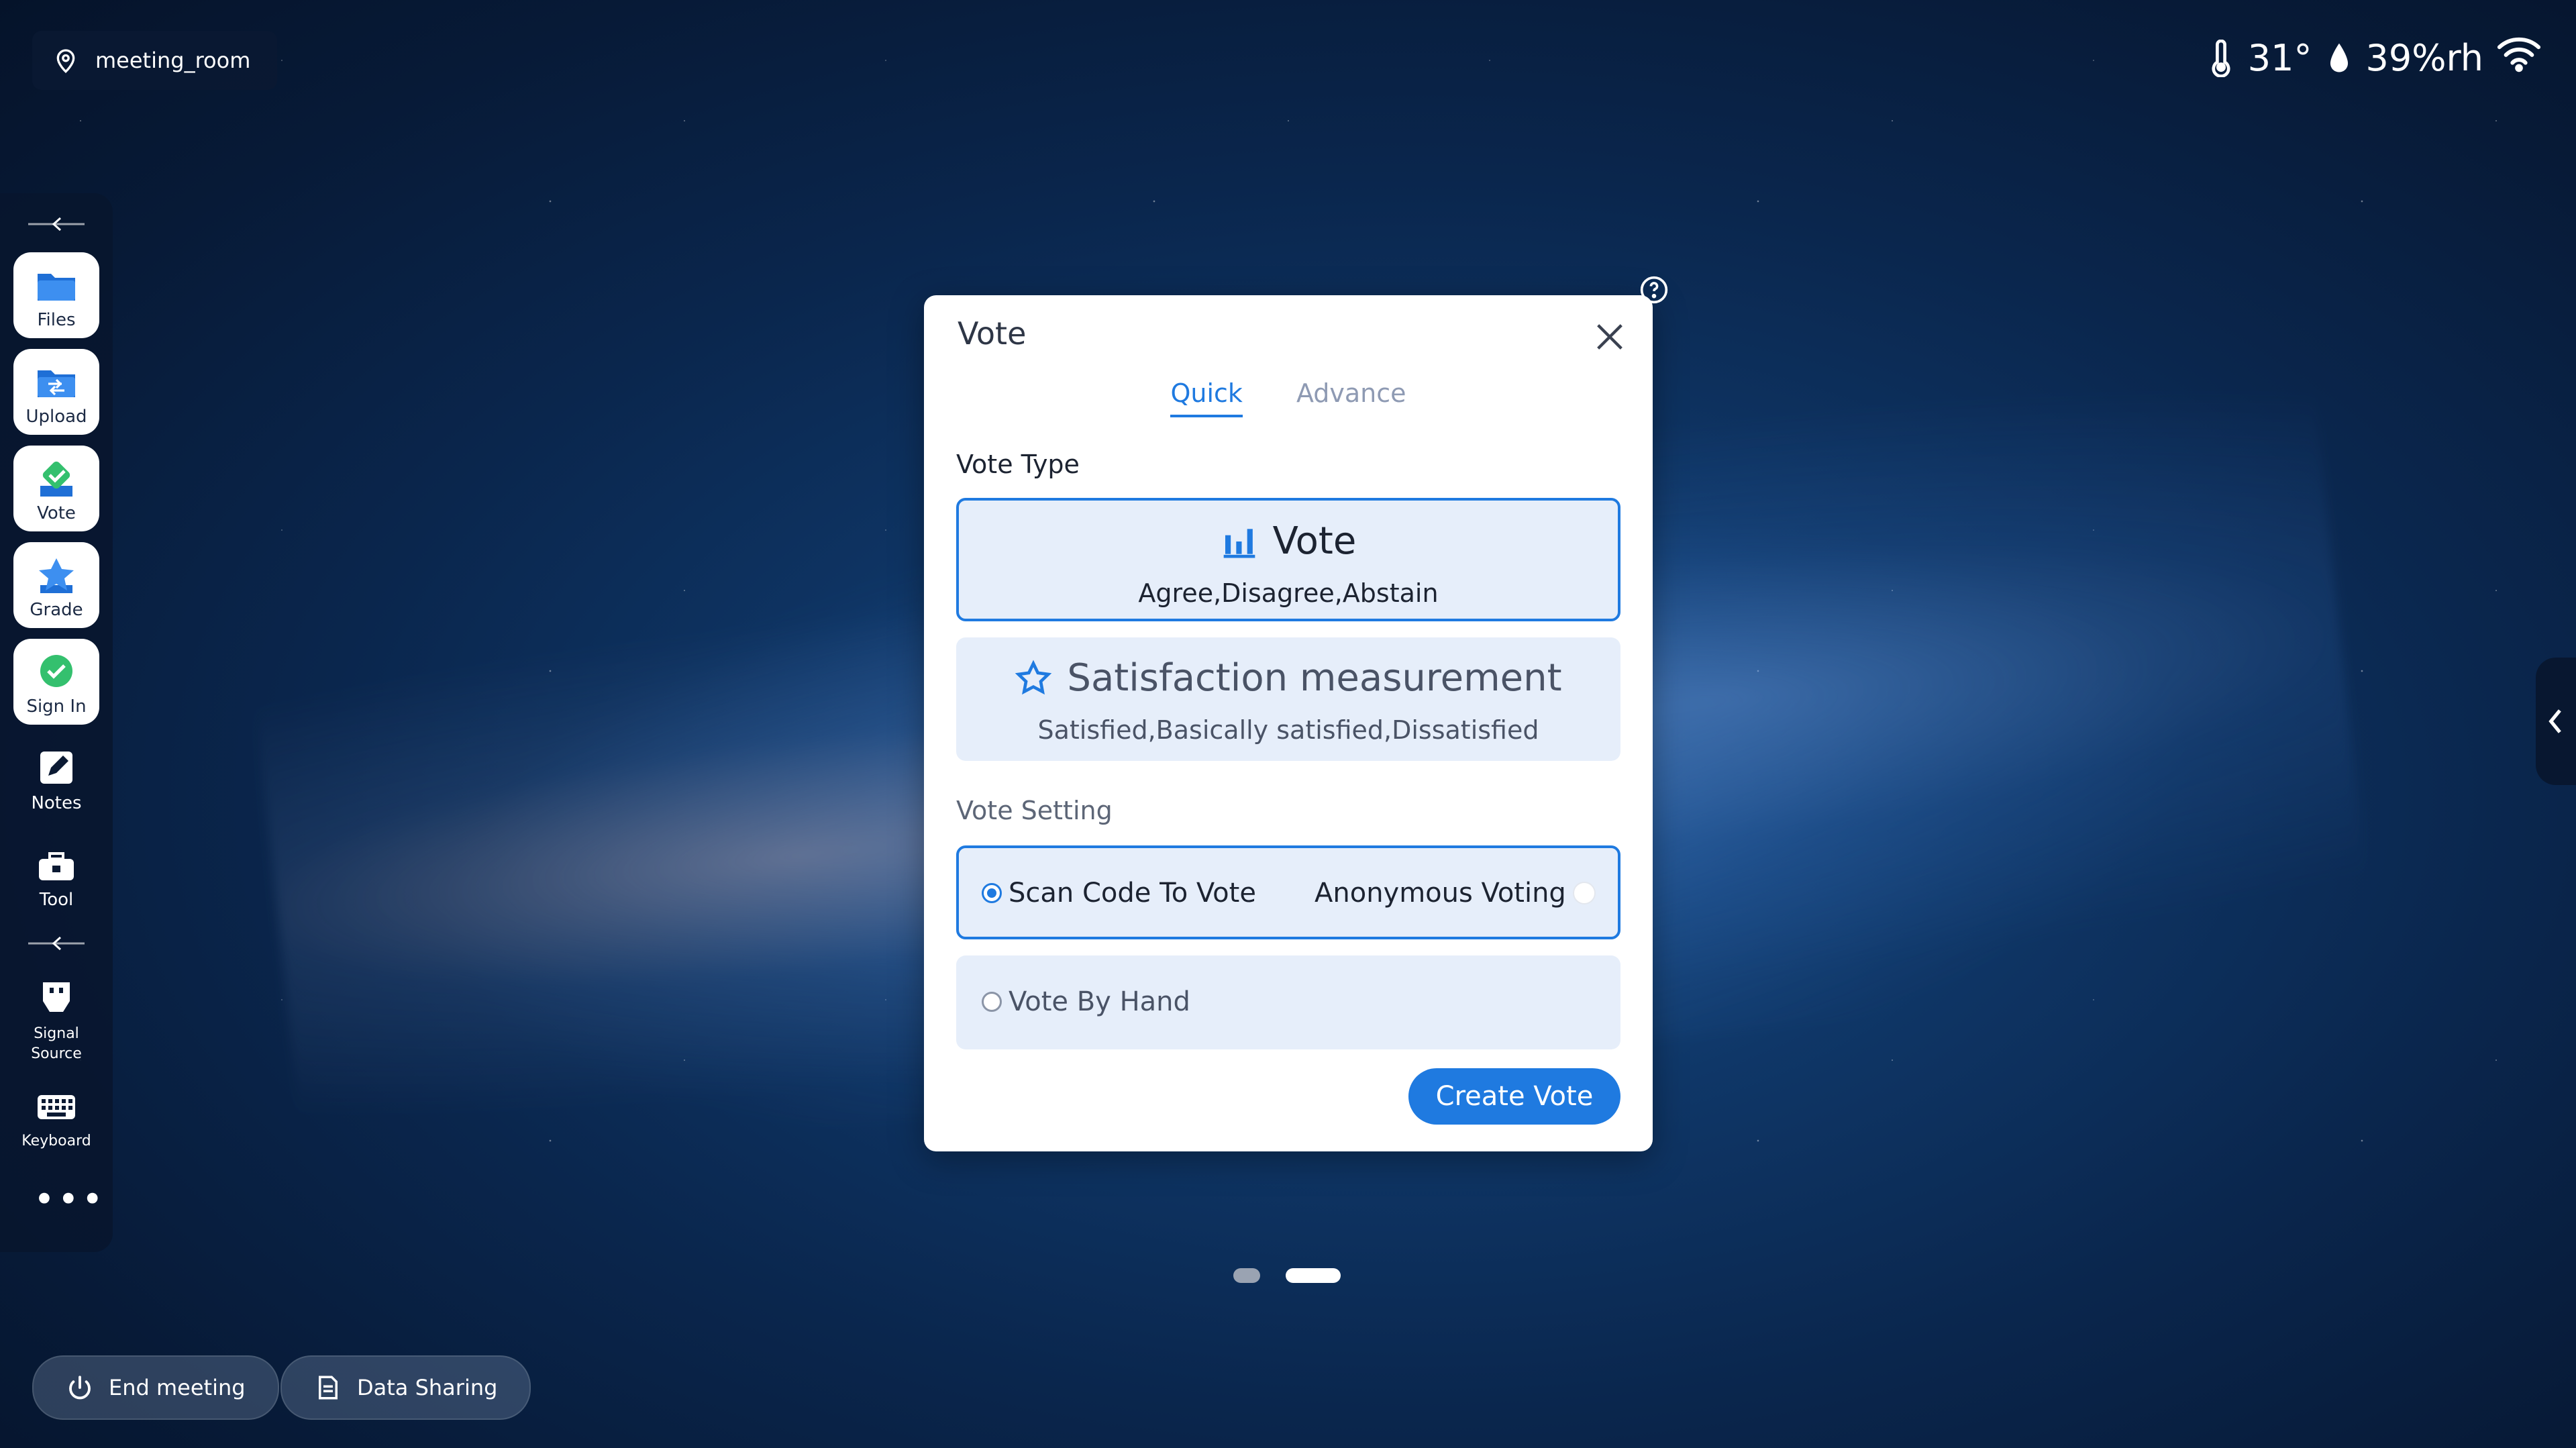 The width and height of the screenshot is (2576, 1448). I want to click on page-indicator, so click(1287, 1275).